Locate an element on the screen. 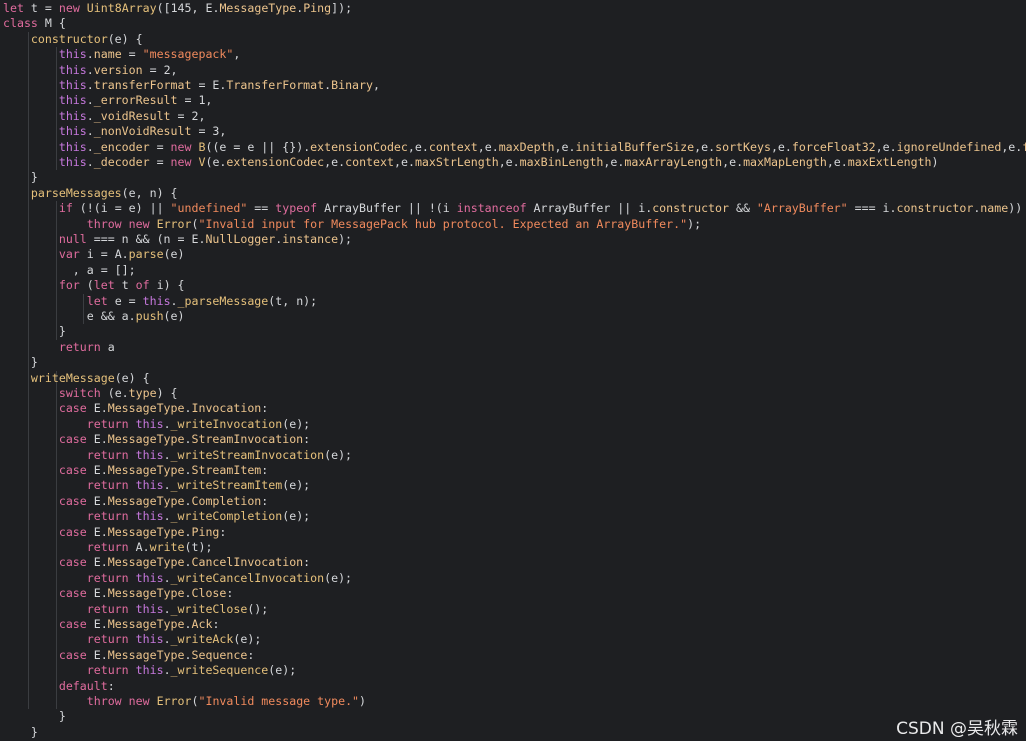 The width and height of the screenshot is (1026, 741). code-token: _decoder is located at coordinates (121, 162).